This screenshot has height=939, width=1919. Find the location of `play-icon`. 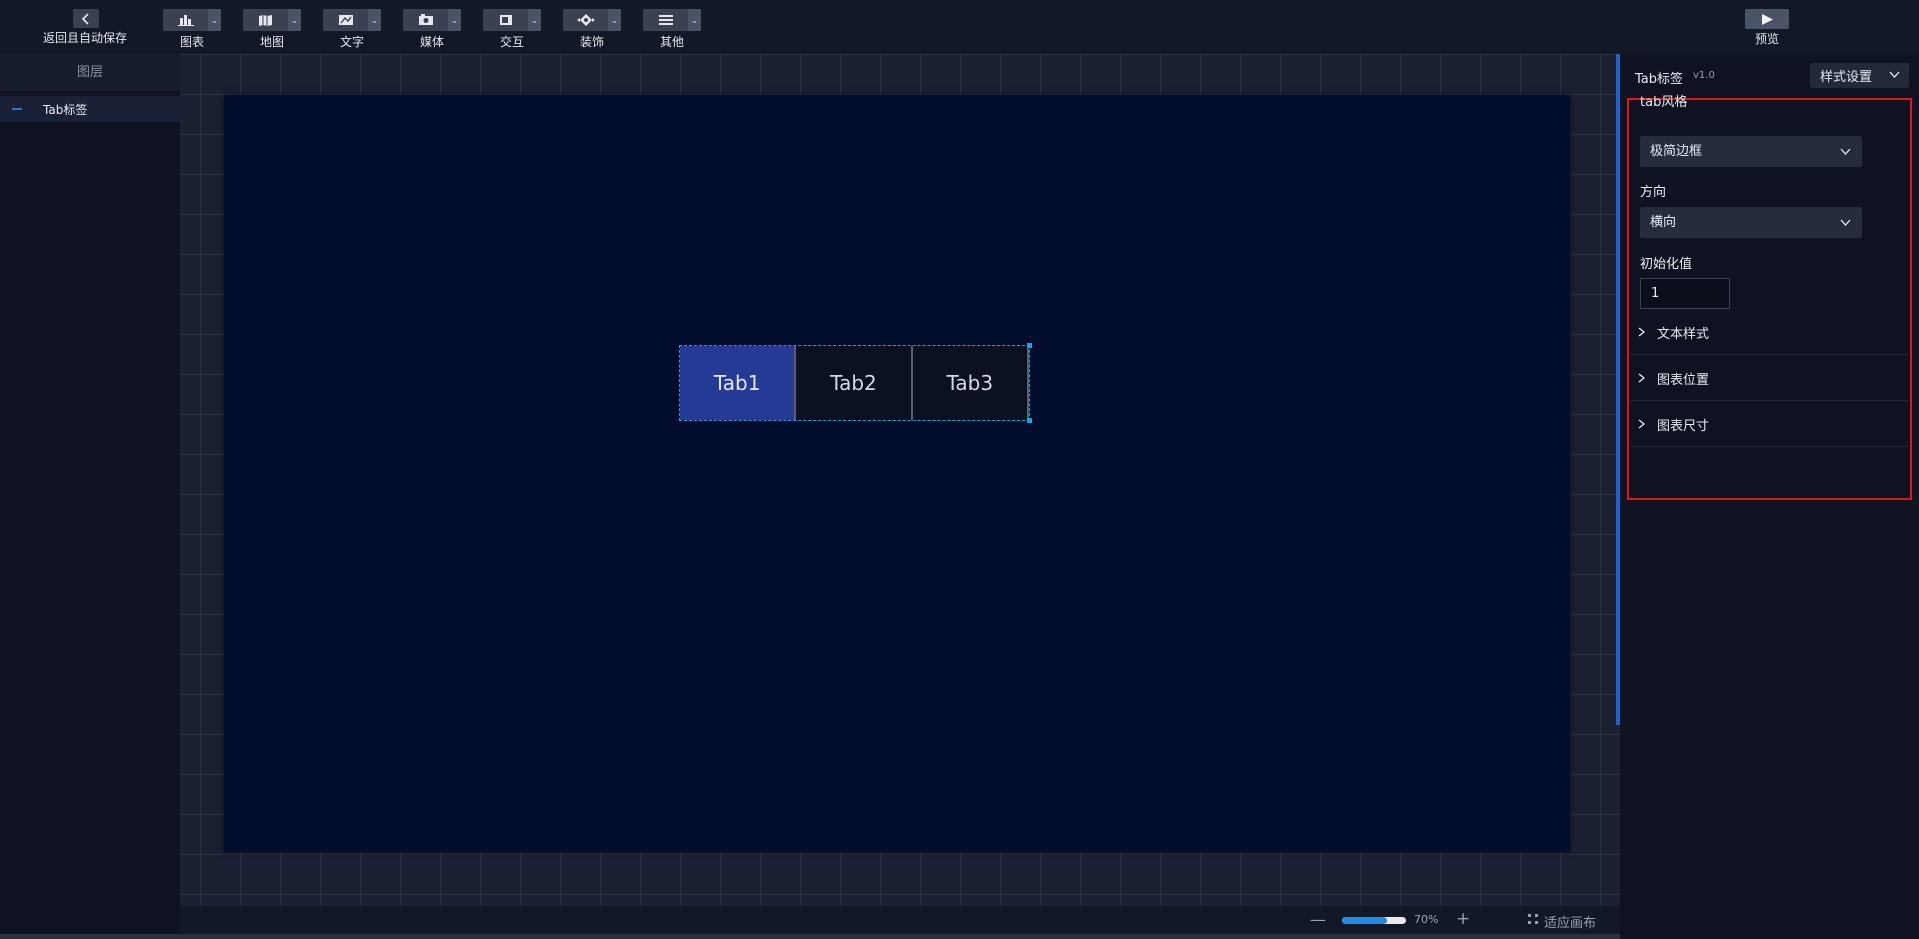

play-icon is located at coordinates (1767, 19).